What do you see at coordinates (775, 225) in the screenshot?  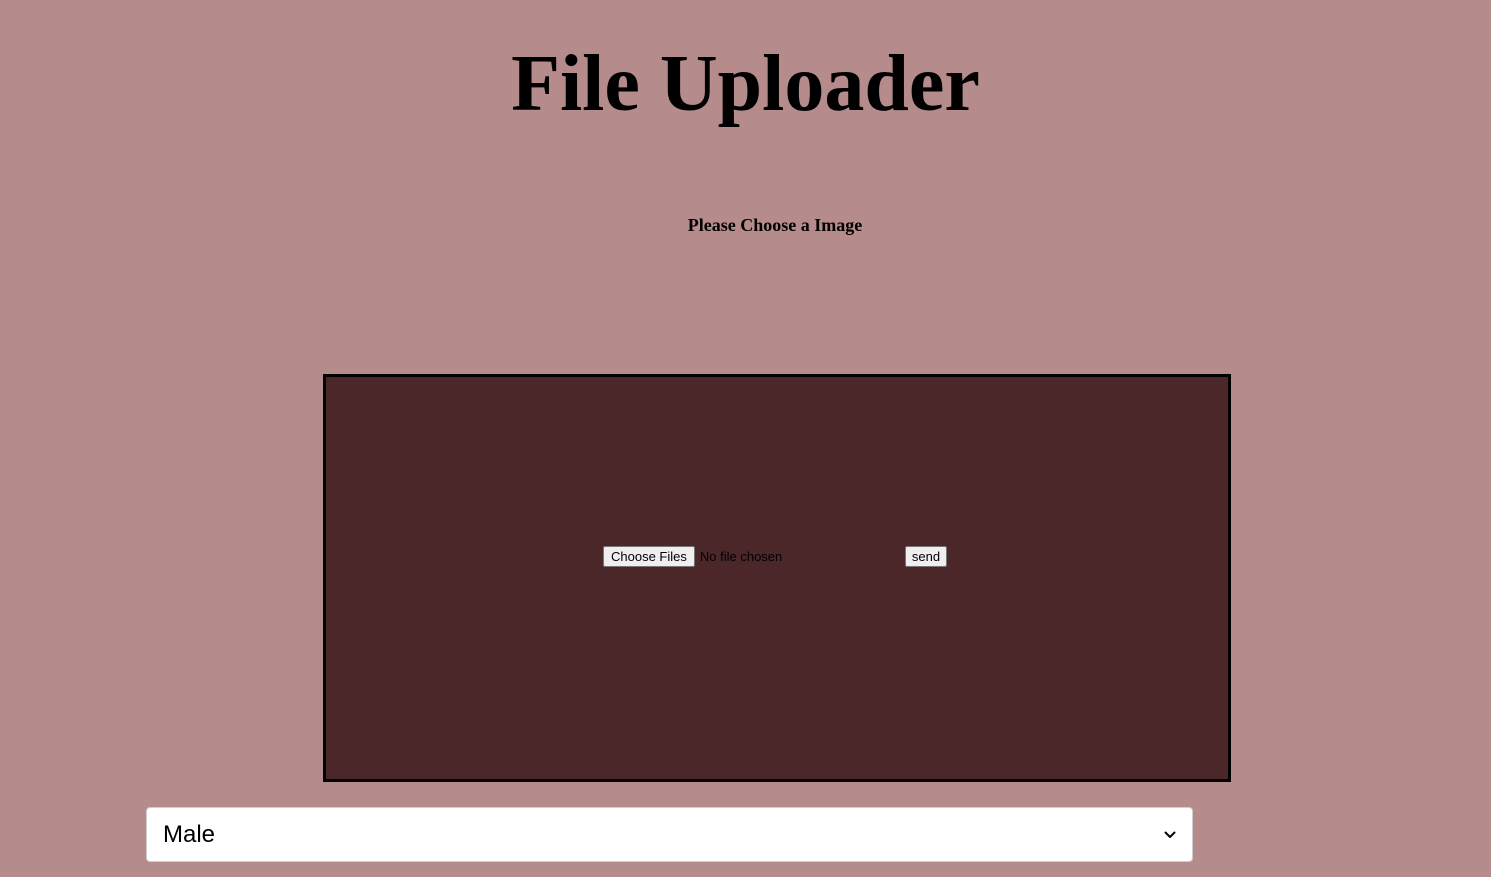 I see `page-subtitle: Please Choose a Image` at bounding box center [775, 225].